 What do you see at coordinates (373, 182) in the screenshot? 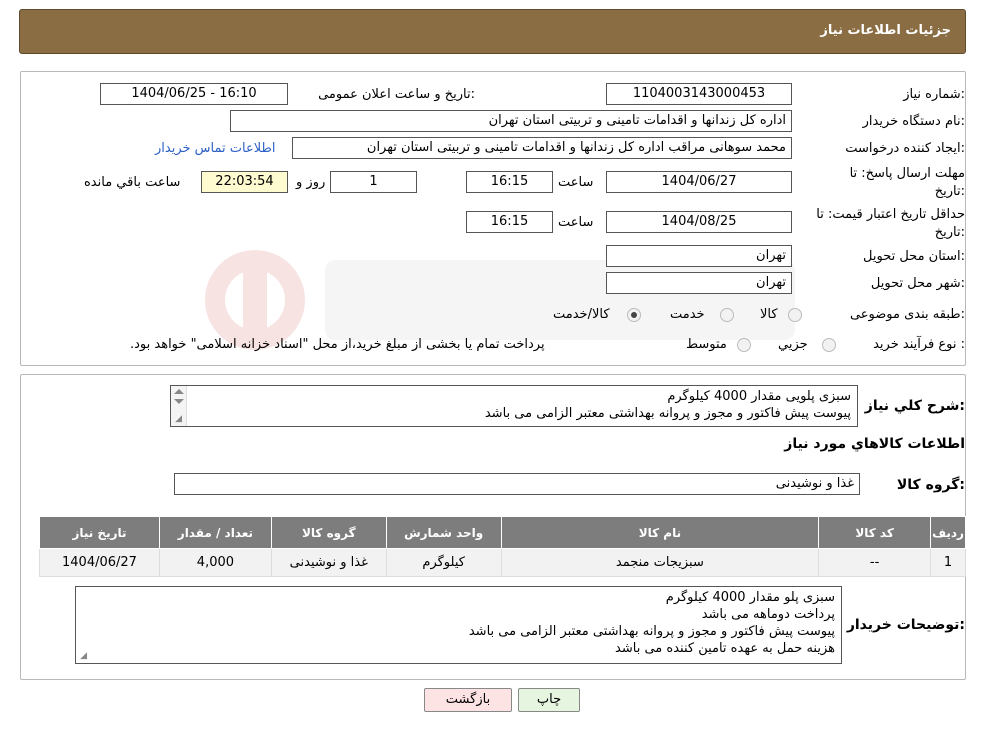
I see `days-field: 1` at bounding box center [373, 182].